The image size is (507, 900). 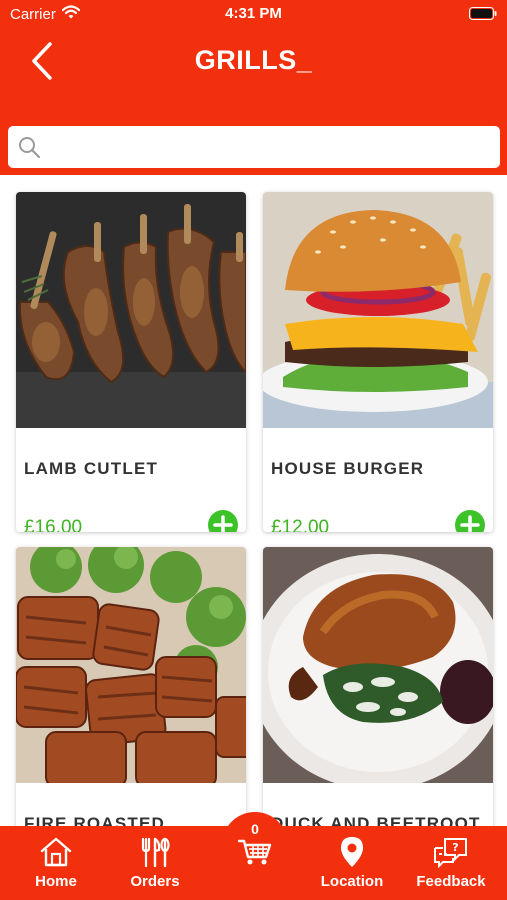 I want to click on lamb-cutlet-photo, so click(x=131, y=310).